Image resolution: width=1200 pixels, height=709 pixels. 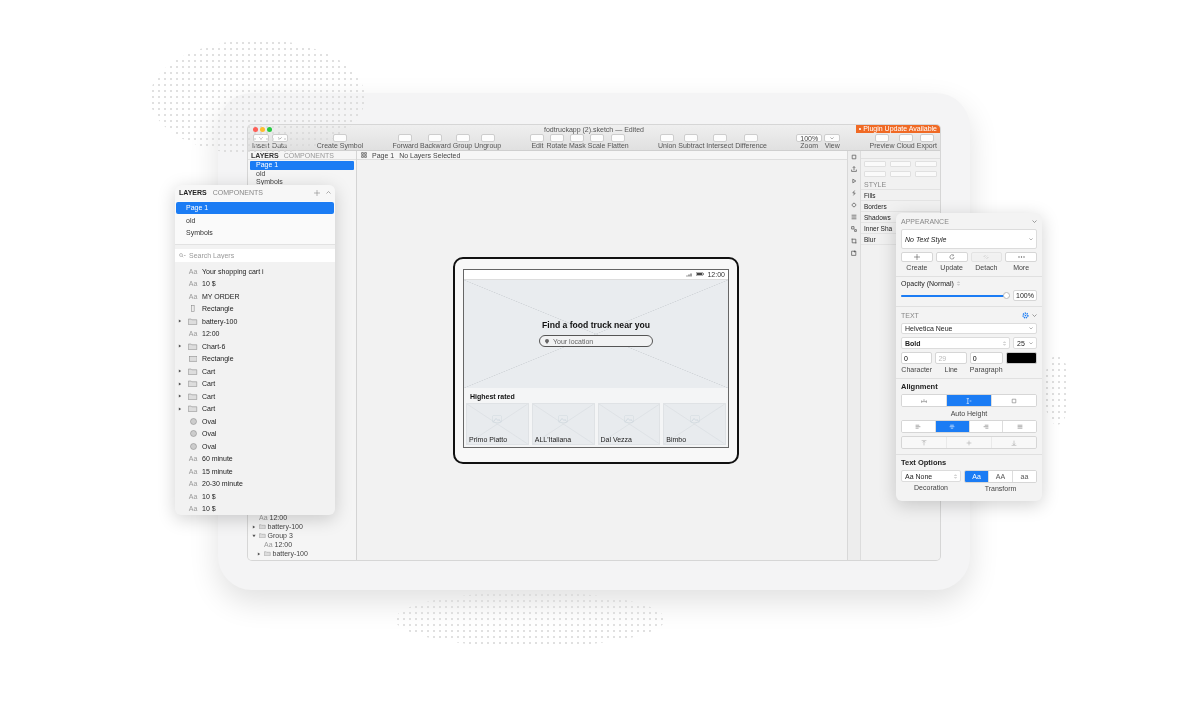 I want to click on align-top-icon, so click(x=924, y=442).